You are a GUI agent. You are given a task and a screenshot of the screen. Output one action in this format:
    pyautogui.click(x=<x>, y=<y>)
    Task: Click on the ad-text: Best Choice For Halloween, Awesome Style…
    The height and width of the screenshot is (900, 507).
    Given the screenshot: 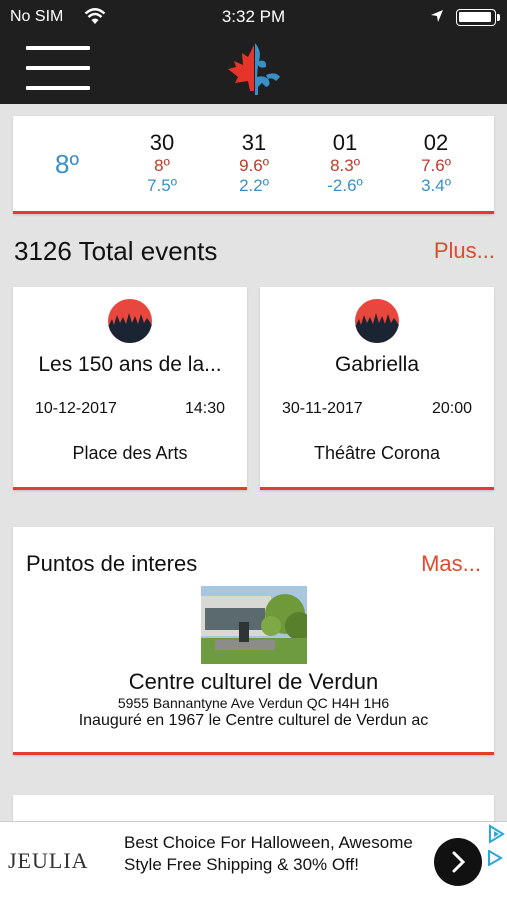 What is the action you would take?
    pyautogui.click(x=268, y=853)
    